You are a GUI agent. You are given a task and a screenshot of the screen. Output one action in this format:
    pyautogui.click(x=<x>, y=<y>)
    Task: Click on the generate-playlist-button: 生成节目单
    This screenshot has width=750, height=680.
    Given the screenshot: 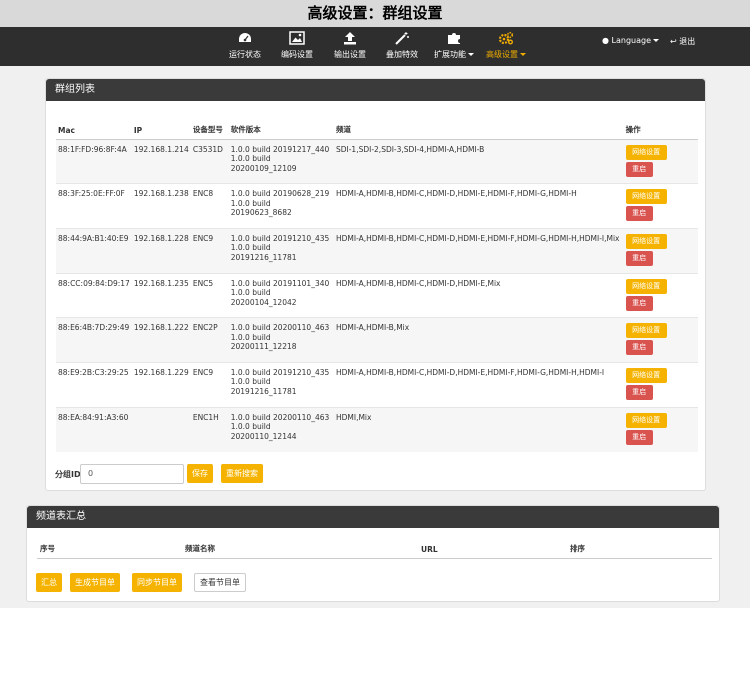 What is the action you would take?
    pyautogui.click(x=95, y=582)
    